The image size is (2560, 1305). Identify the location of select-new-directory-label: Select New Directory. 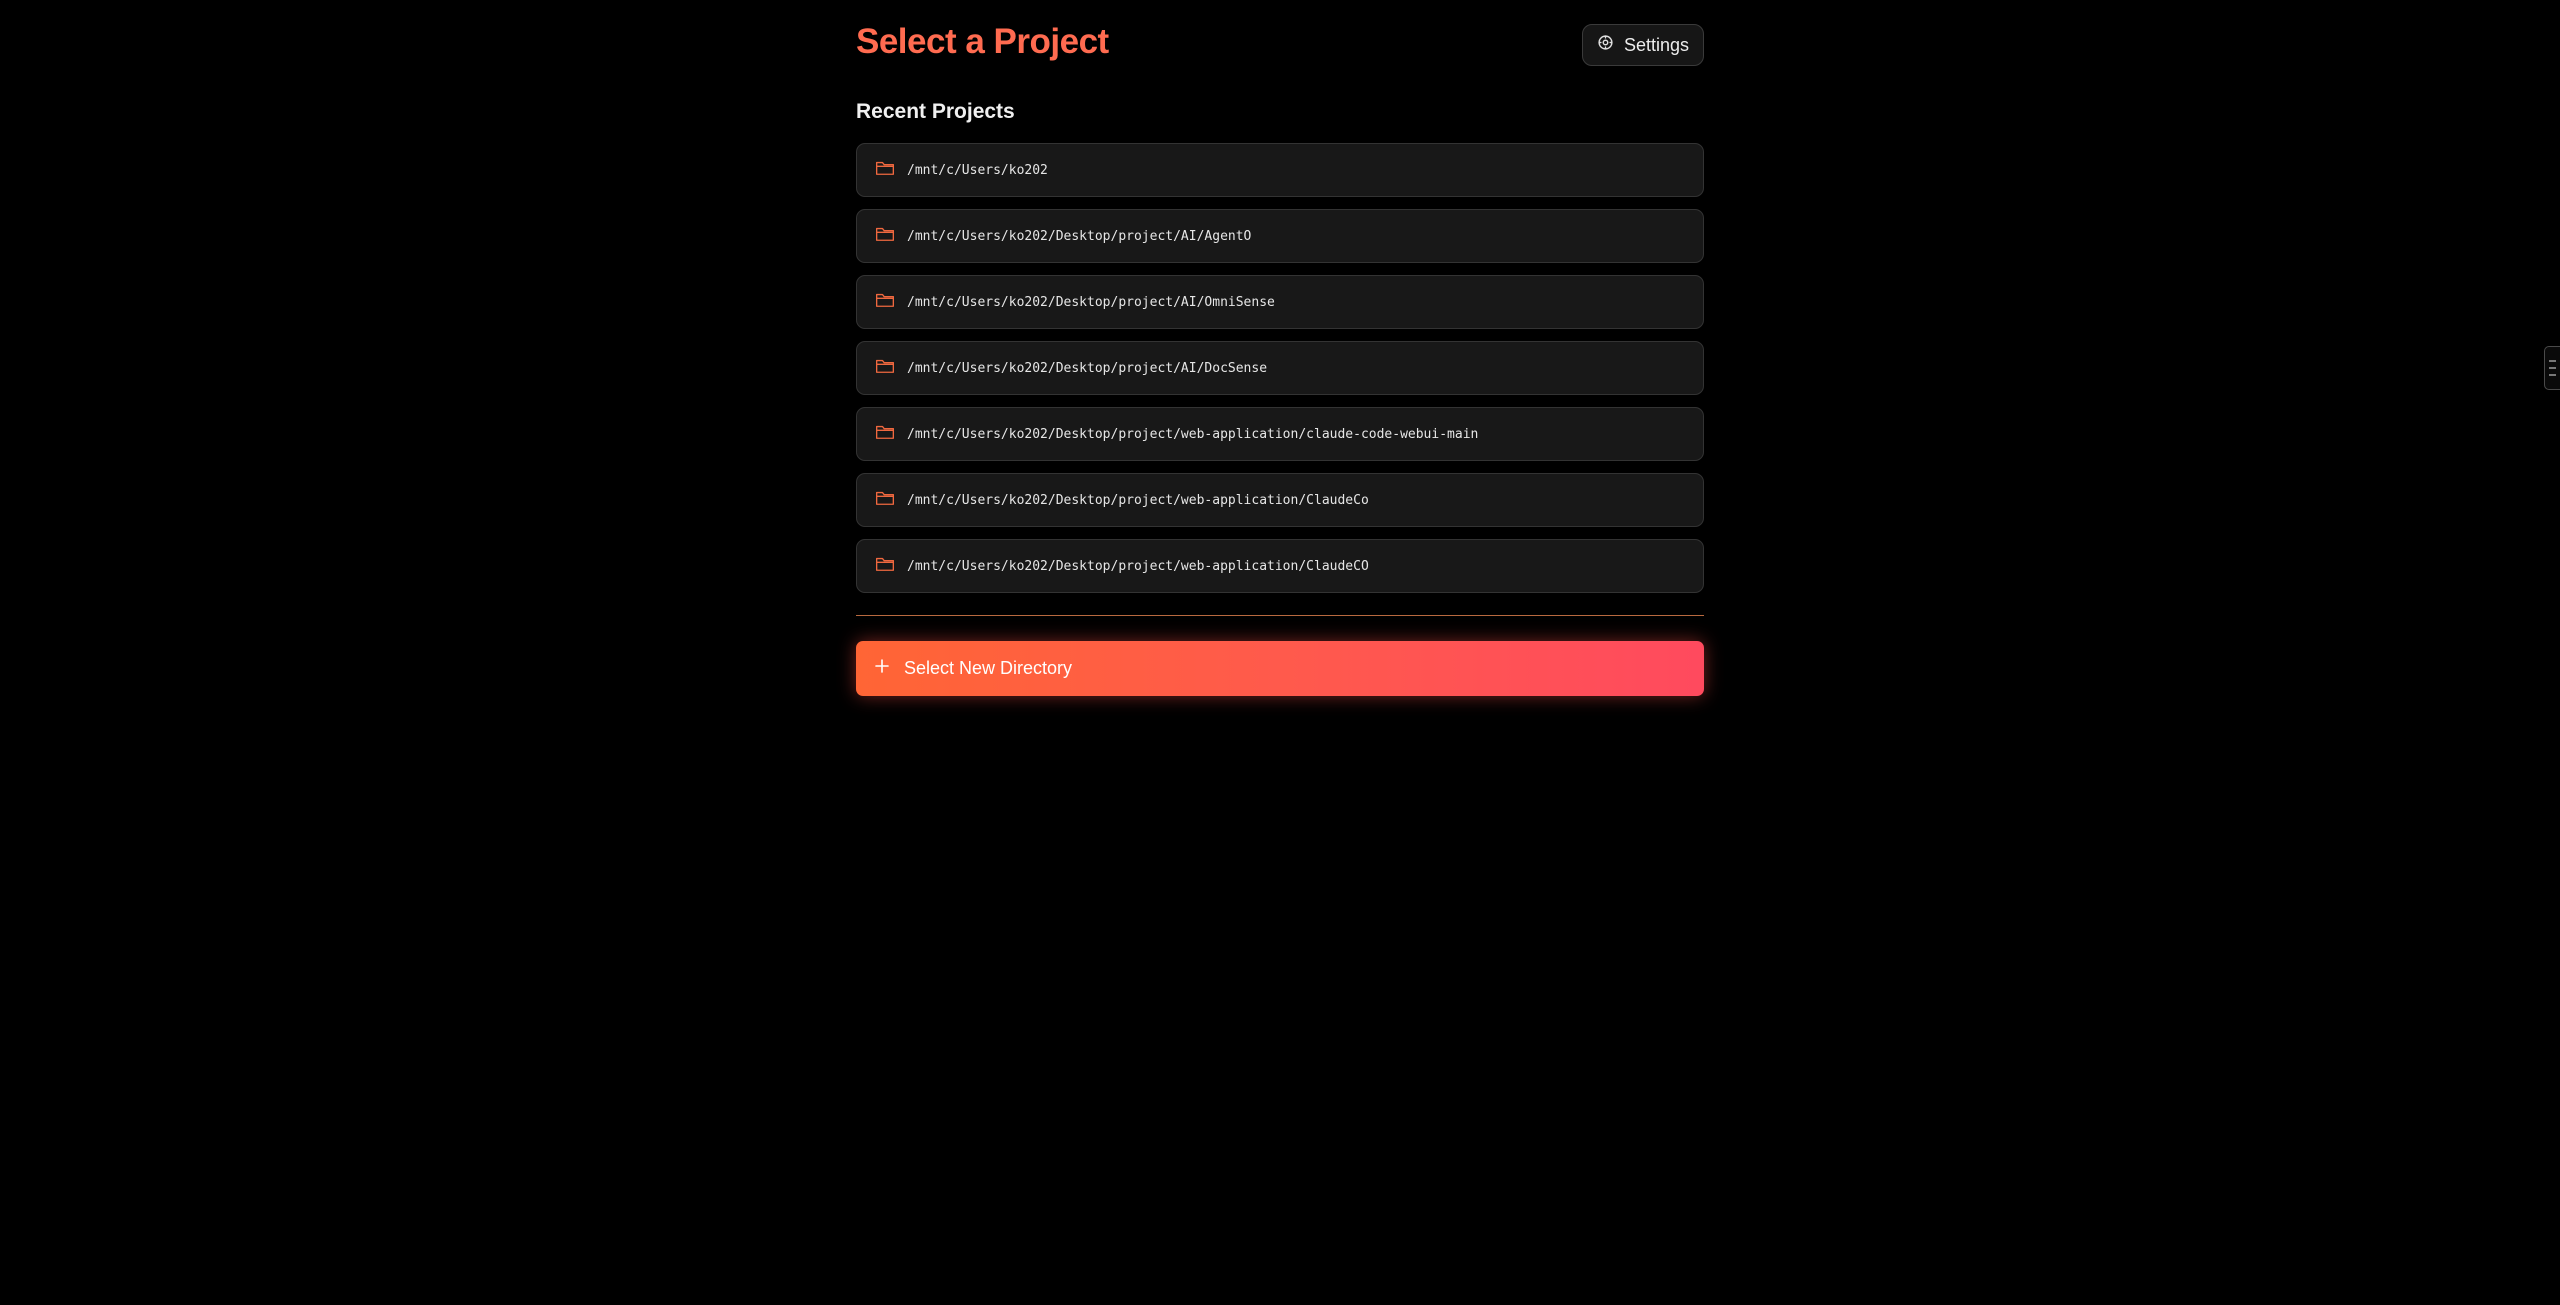
(988, 668).